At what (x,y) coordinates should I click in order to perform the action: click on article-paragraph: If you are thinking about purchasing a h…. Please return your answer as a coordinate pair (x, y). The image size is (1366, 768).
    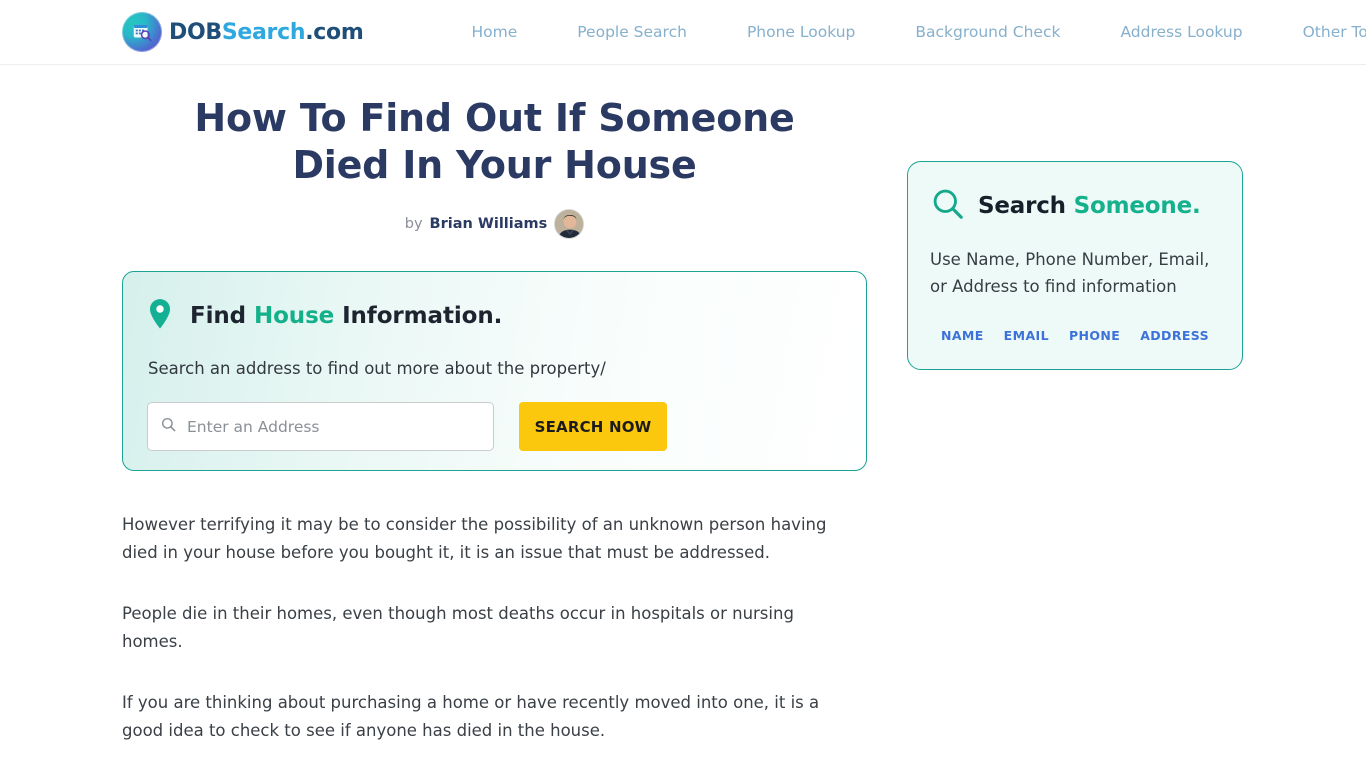
    Looking at the image, I should click on (471, 716).